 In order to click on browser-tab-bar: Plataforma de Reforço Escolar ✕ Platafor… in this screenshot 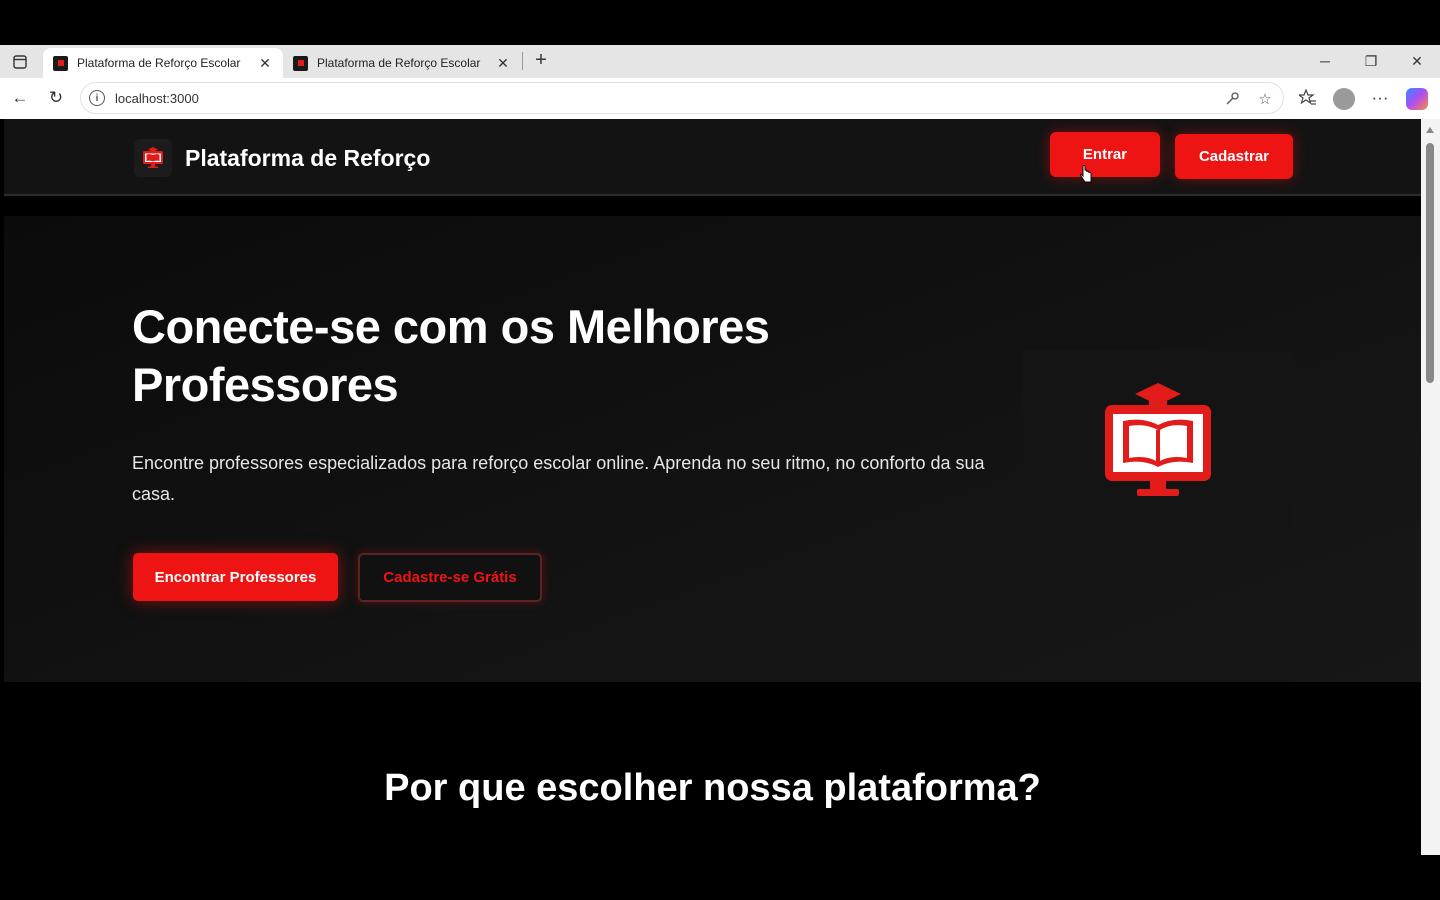, I will do `click(720, 61)`.